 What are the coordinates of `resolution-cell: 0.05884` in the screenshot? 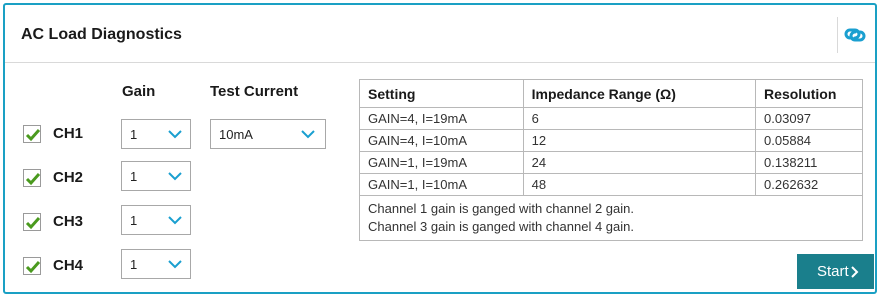 It's located at (809, 140).